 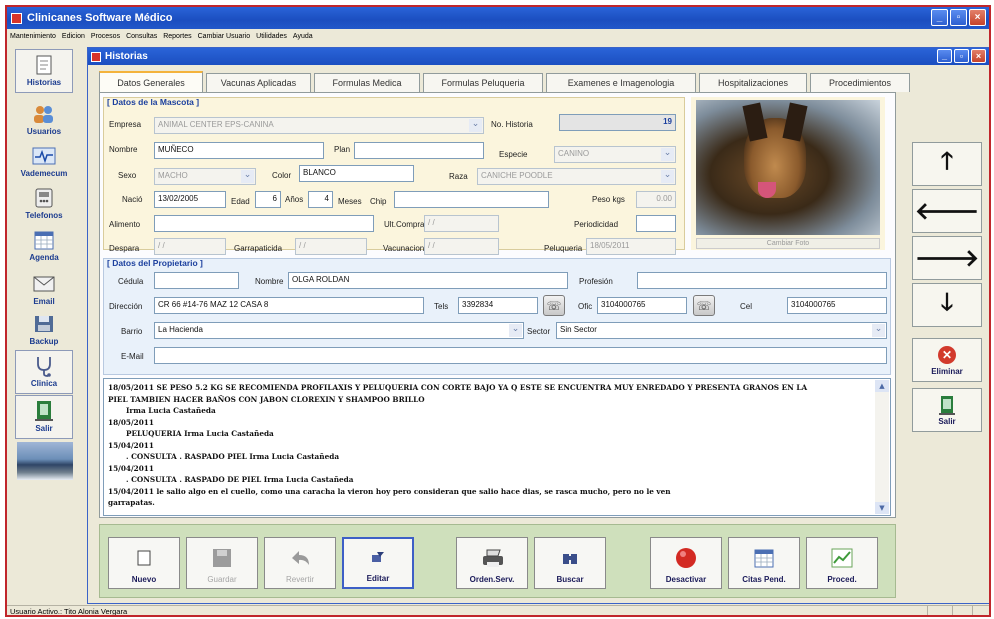 What do you see at coordinates (404, 248) in the screenshot?
I see `vacunacion-label: Vacunacion` at bounding box center [404, 248].